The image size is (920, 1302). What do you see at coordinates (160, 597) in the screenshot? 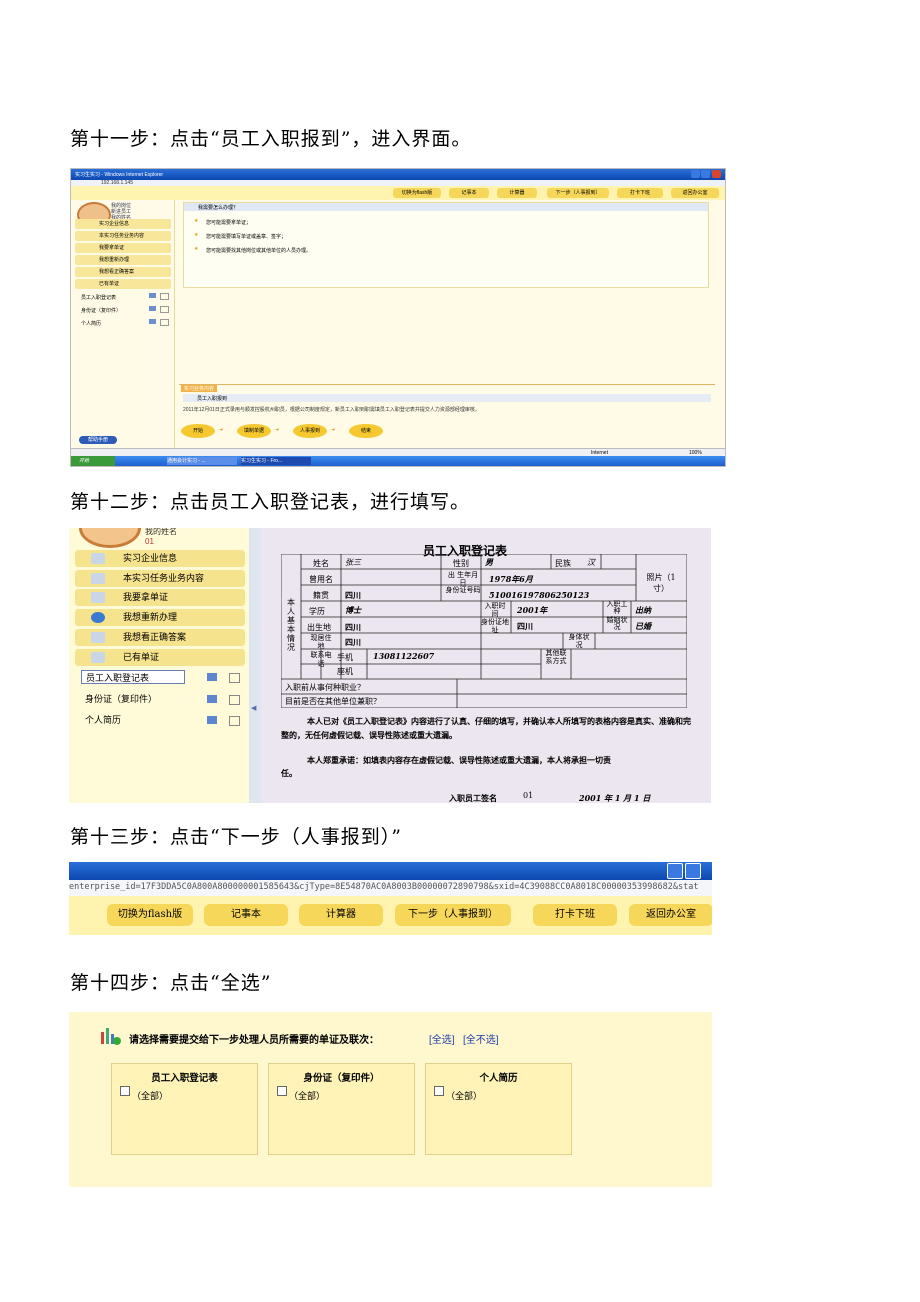
I see `menu-get-document: 我要拿单证` at bounding box center [160, 597].